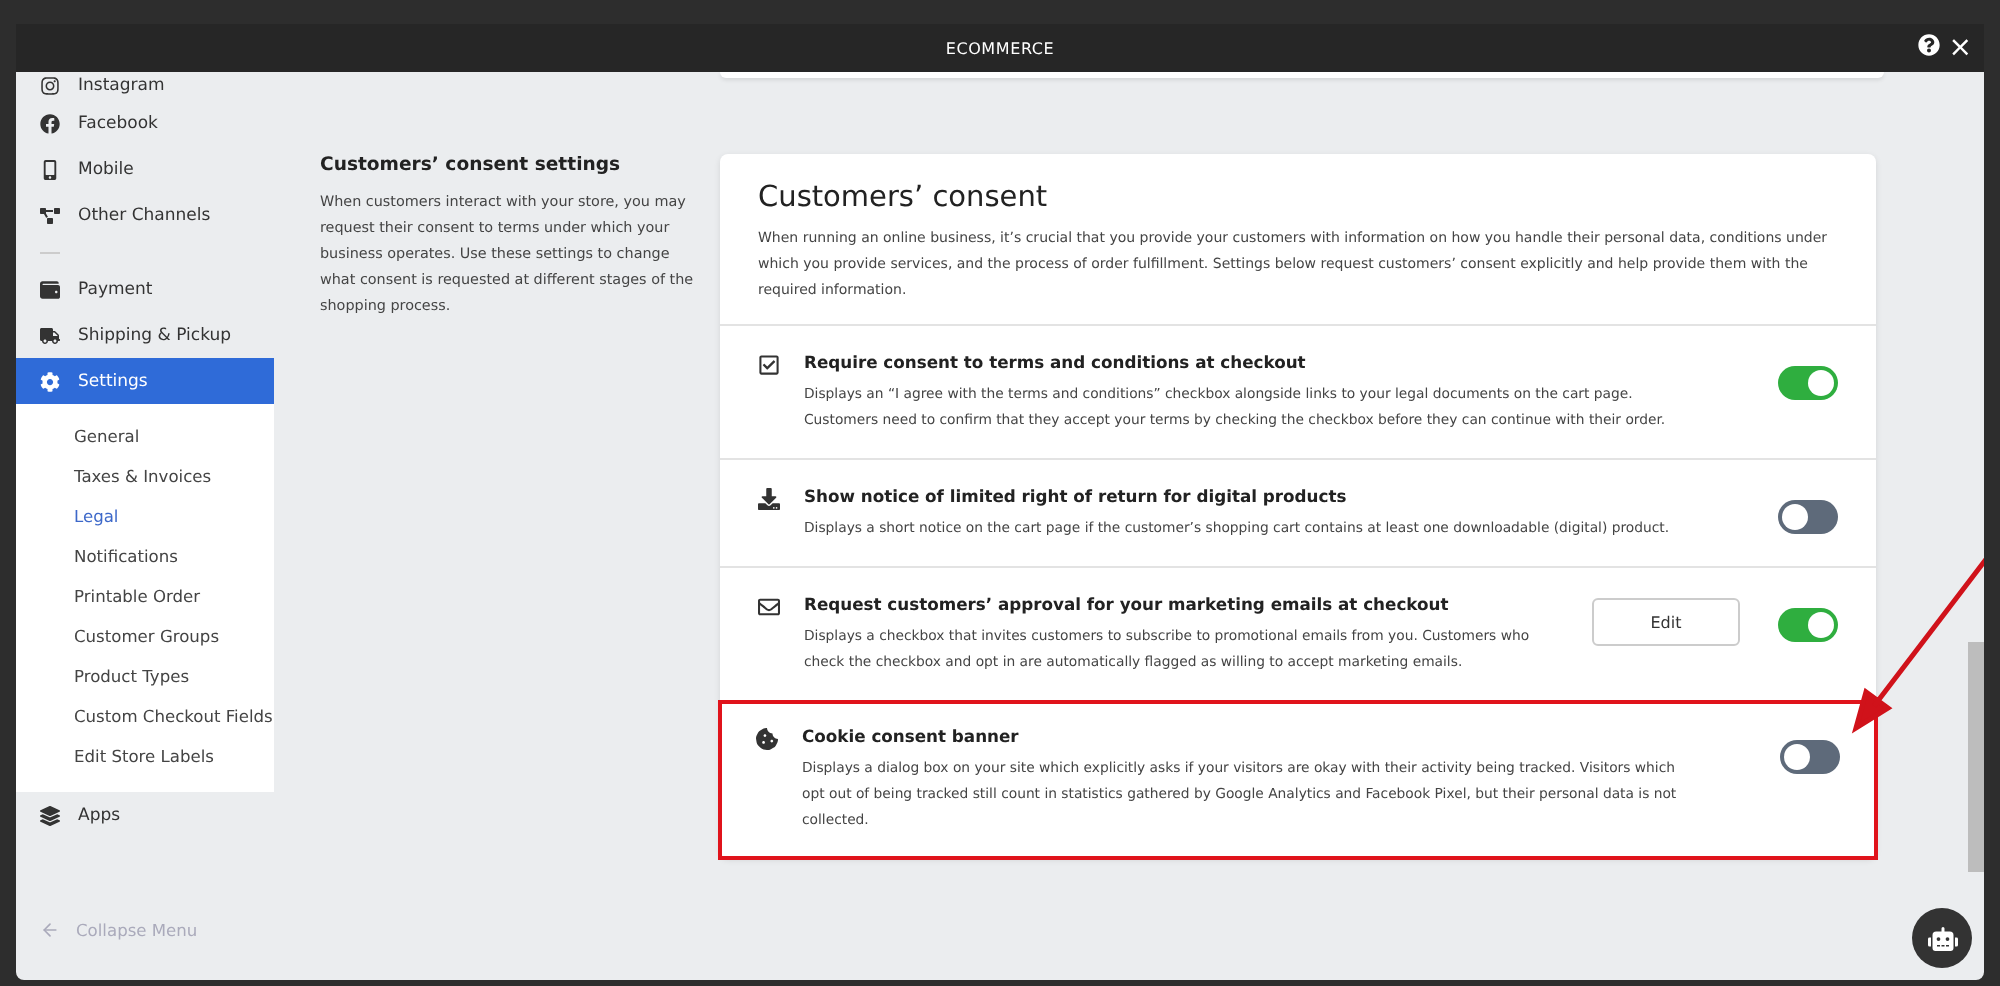 The width and height of the screenshot is (2000, 986). I want to click on sidebar-item: Other Channels, so click(145, 215).